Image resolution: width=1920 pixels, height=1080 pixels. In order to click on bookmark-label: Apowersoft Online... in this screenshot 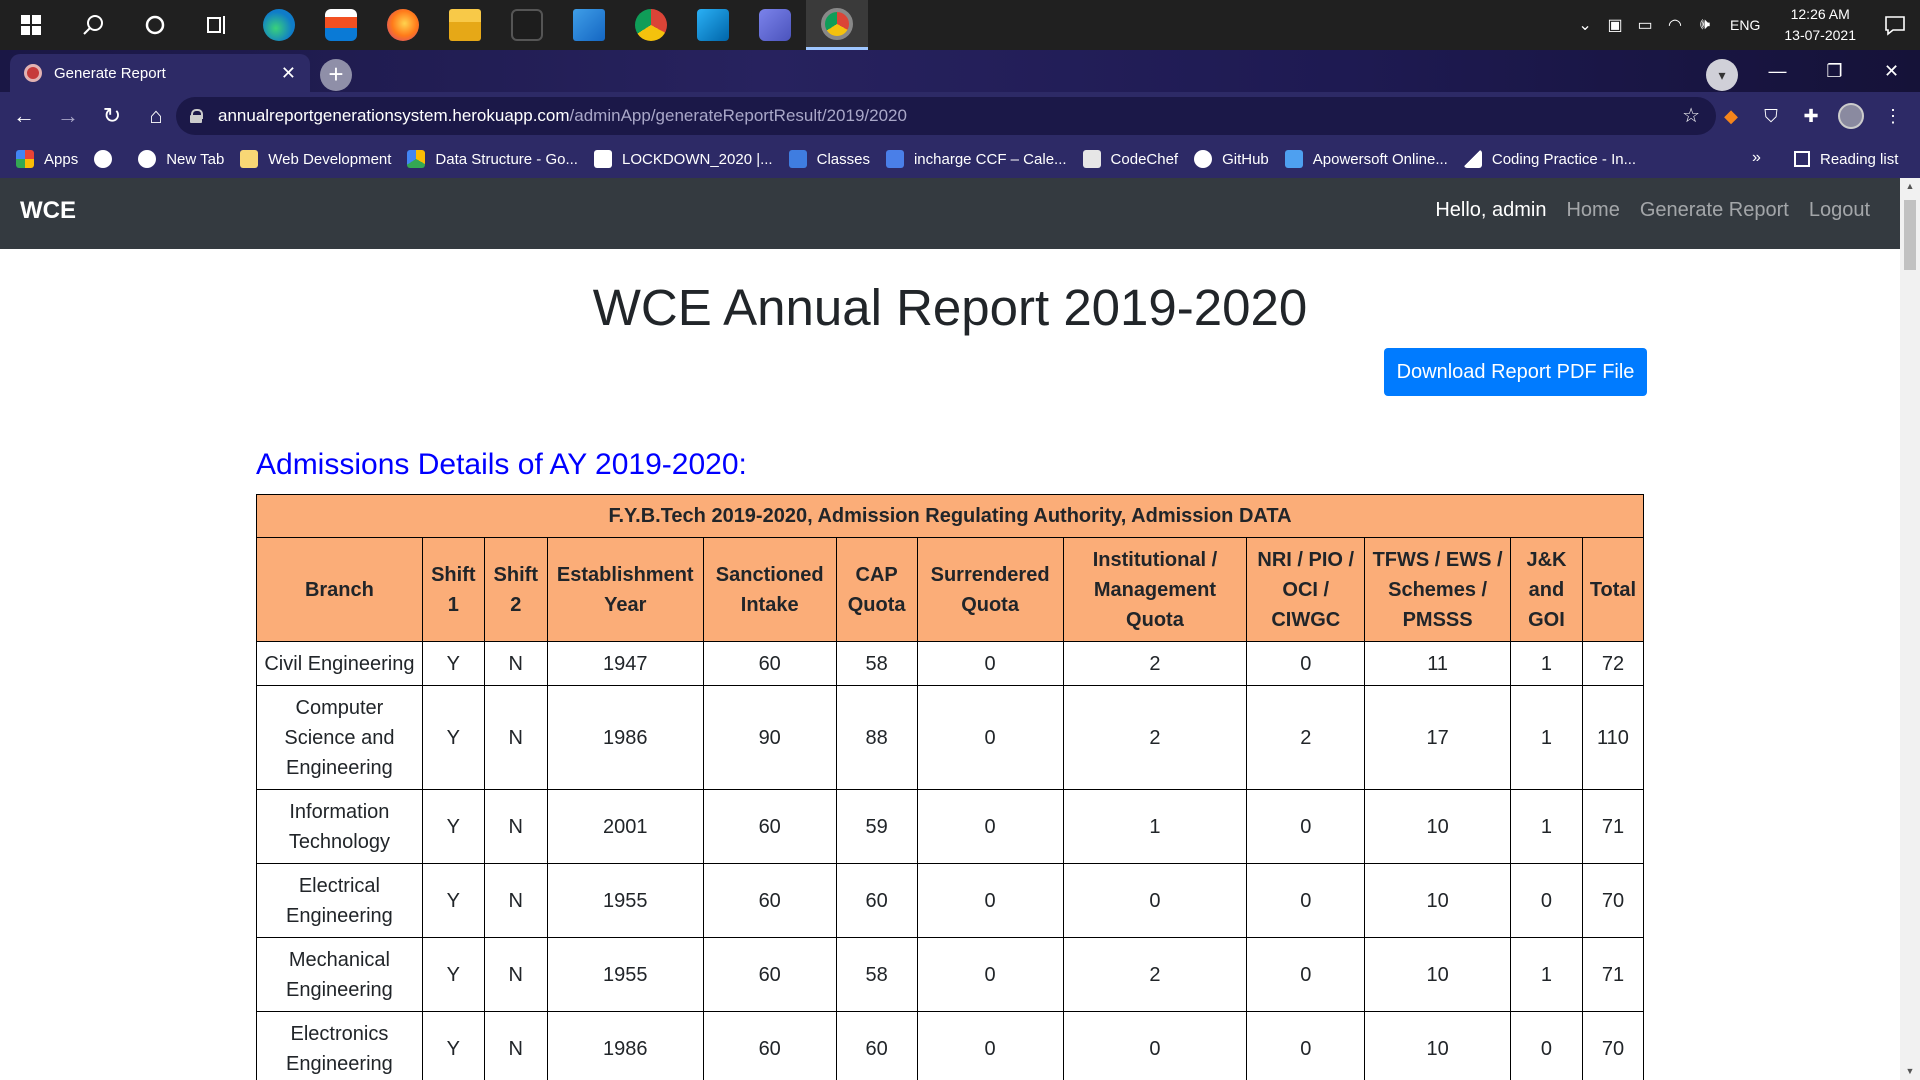, I will do `click(1380, 159)`.